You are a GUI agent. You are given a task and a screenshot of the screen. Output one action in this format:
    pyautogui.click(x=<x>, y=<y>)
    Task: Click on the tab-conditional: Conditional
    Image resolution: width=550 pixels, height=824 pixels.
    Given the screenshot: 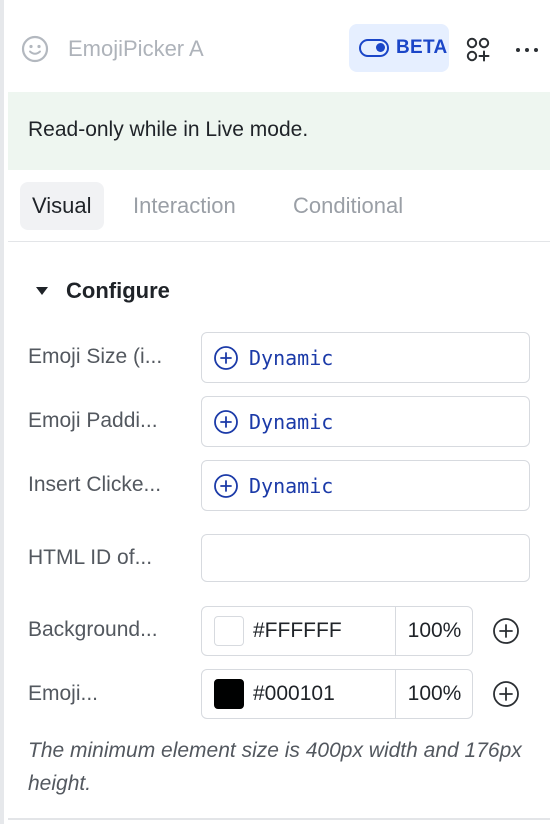 What is the action you would take?
    pyautogui.click(x=348, y=206)
    